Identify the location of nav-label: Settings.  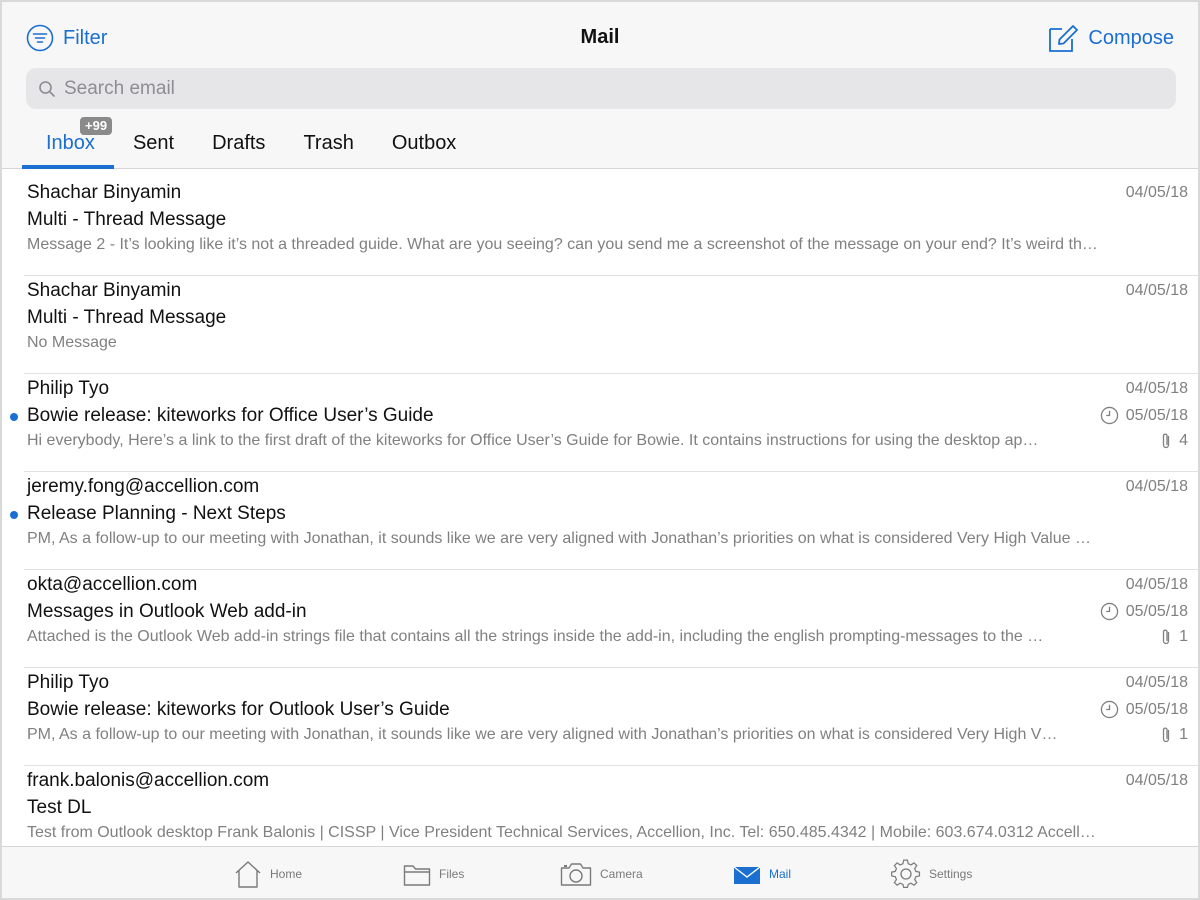
(951, 874).